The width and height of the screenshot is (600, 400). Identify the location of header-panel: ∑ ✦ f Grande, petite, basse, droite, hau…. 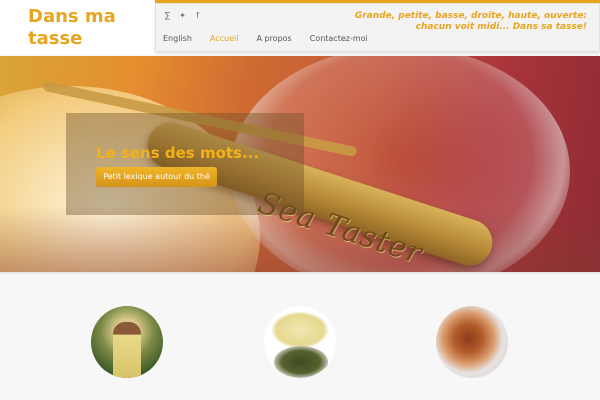
(377, 27).